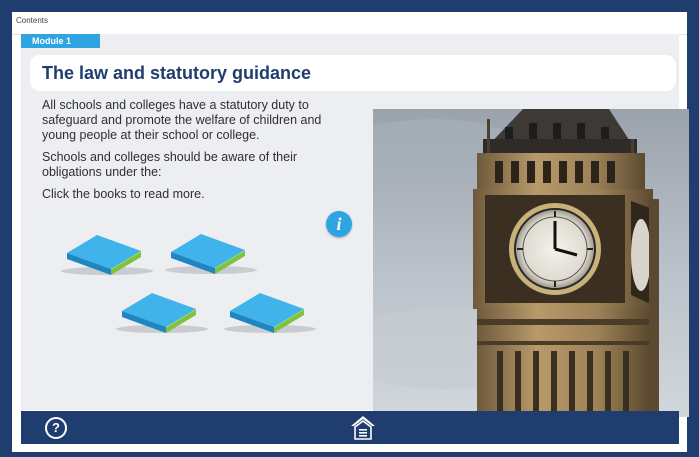 The image size is (699, 457). I want to click on book-1-icon, so click(107, 255).